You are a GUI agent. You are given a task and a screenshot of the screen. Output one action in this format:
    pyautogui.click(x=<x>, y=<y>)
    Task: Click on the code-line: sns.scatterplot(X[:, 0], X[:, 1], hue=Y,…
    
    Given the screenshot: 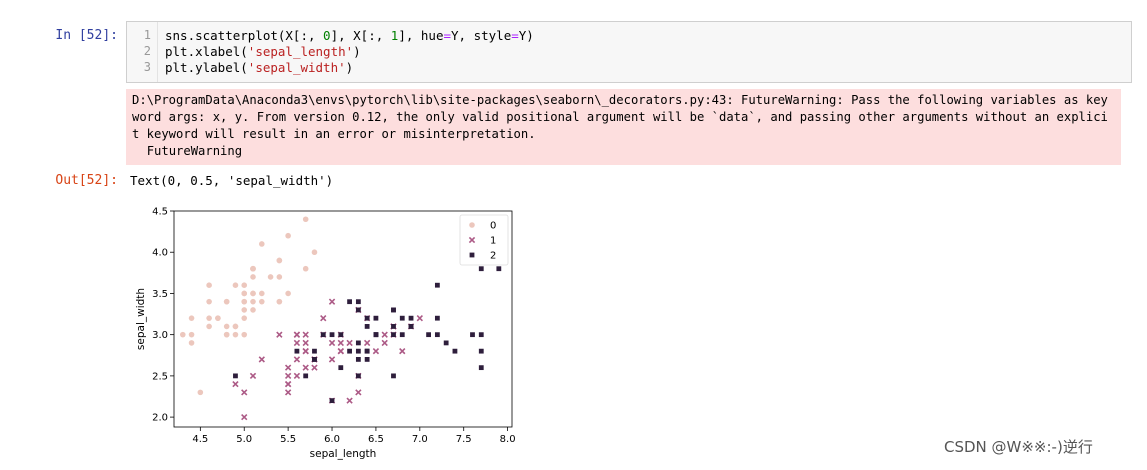 What is the action you would take?
    pyautogui.click(x=349, y=35)
    